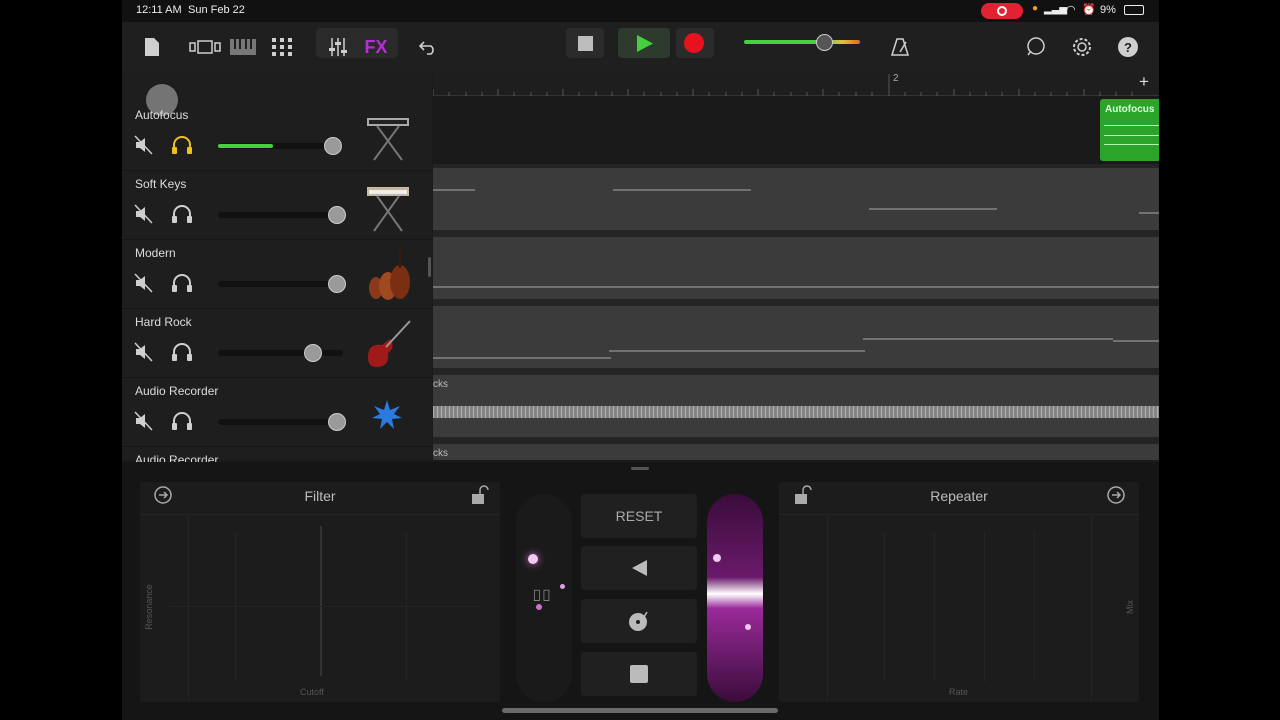 Image resolution: width=1280 pixels, height=720 pixels. I want to click on track-lane: Autofocus, so click(796, 130).